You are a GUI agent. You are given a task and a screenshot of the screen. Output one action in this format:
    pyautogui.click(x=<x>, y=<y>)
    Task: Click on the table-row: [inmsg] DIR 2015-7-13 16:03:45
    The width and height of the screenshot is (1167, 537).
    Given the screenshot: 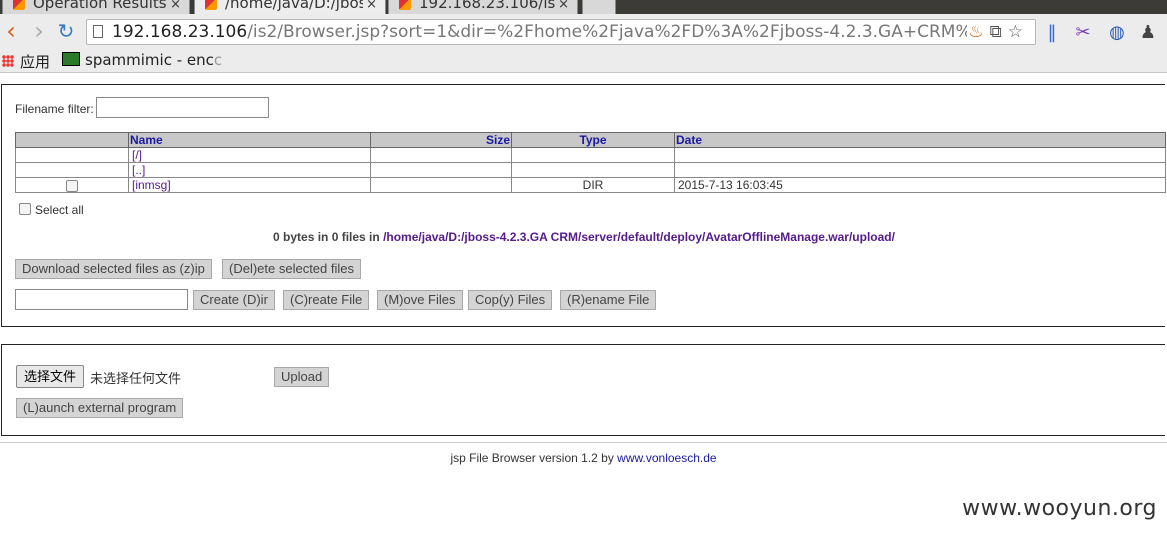 What is the action you would take?
    pyautogui.click(x=590, y=185)
    